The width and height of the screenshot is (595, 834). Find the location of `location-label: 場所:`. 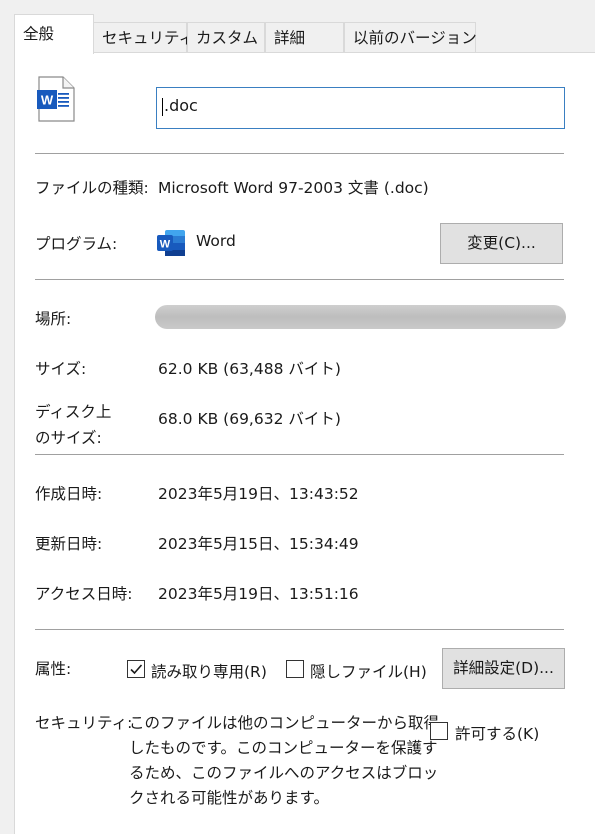

location-label: 場所: is located at coordinates (53, 319).